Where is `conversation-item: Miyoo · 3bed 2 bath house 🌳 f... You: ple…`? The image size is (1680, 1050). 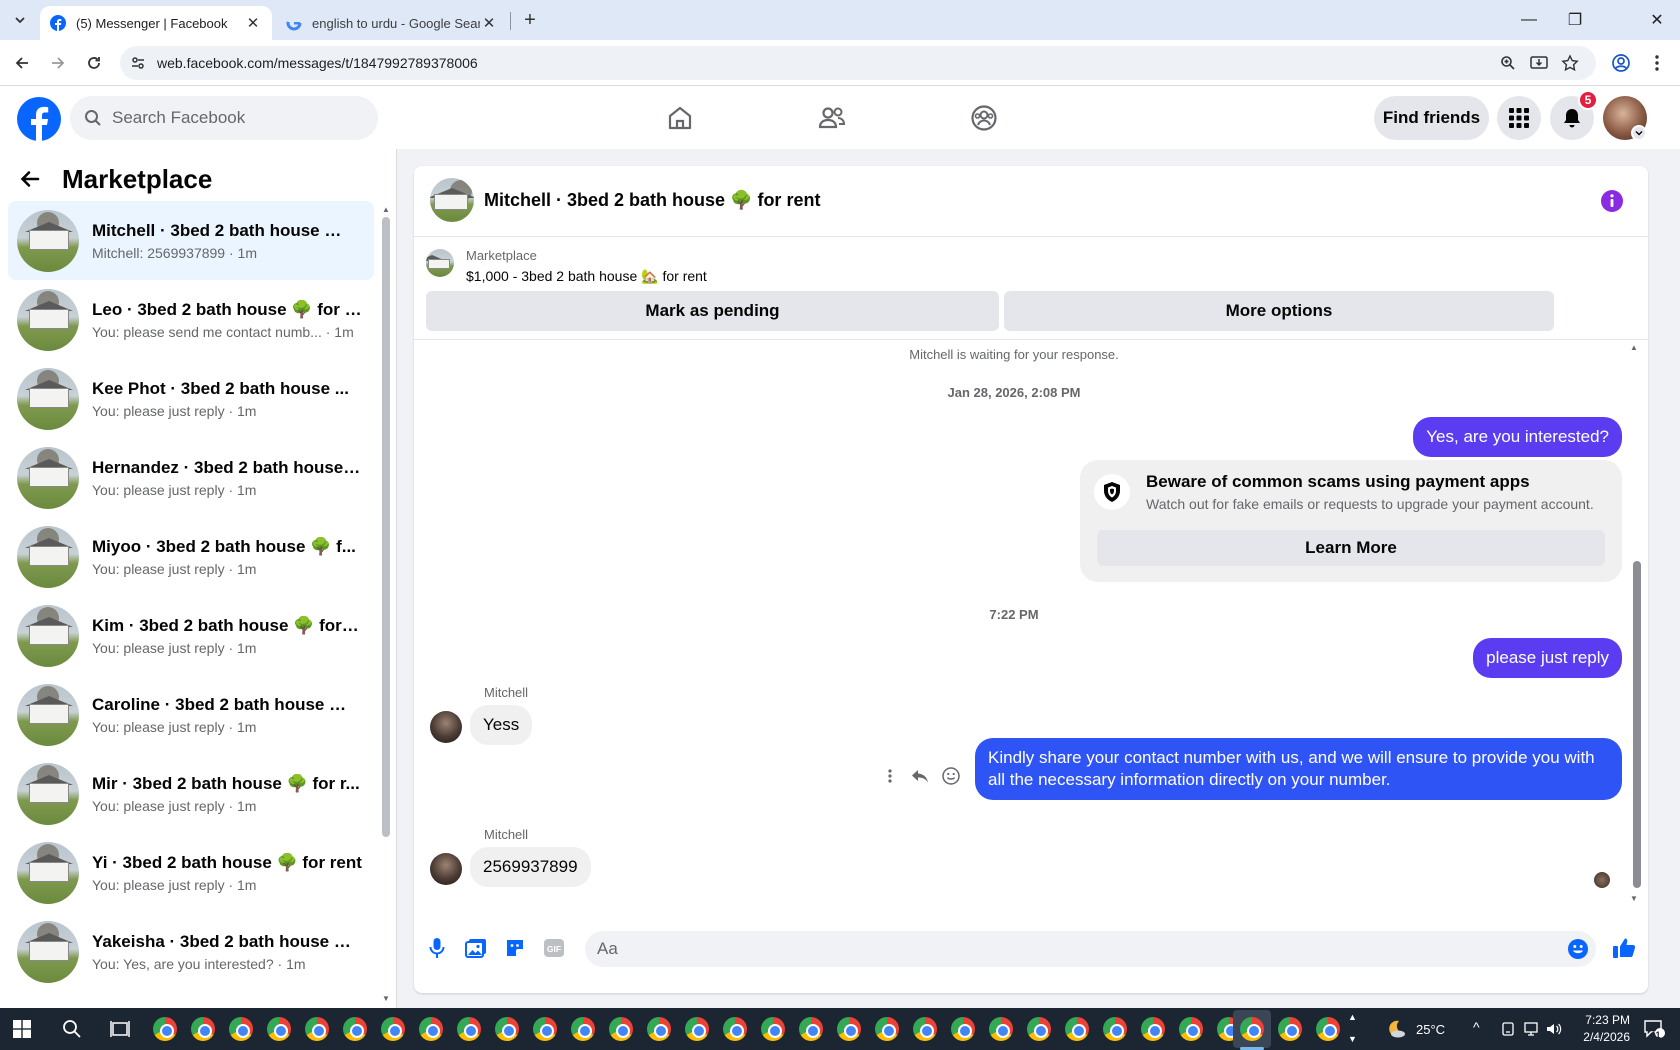
conversation-item: Miyoo · 3bed 2 bath house 🌳 f... You: ple… is located at coordinates (191, 556).